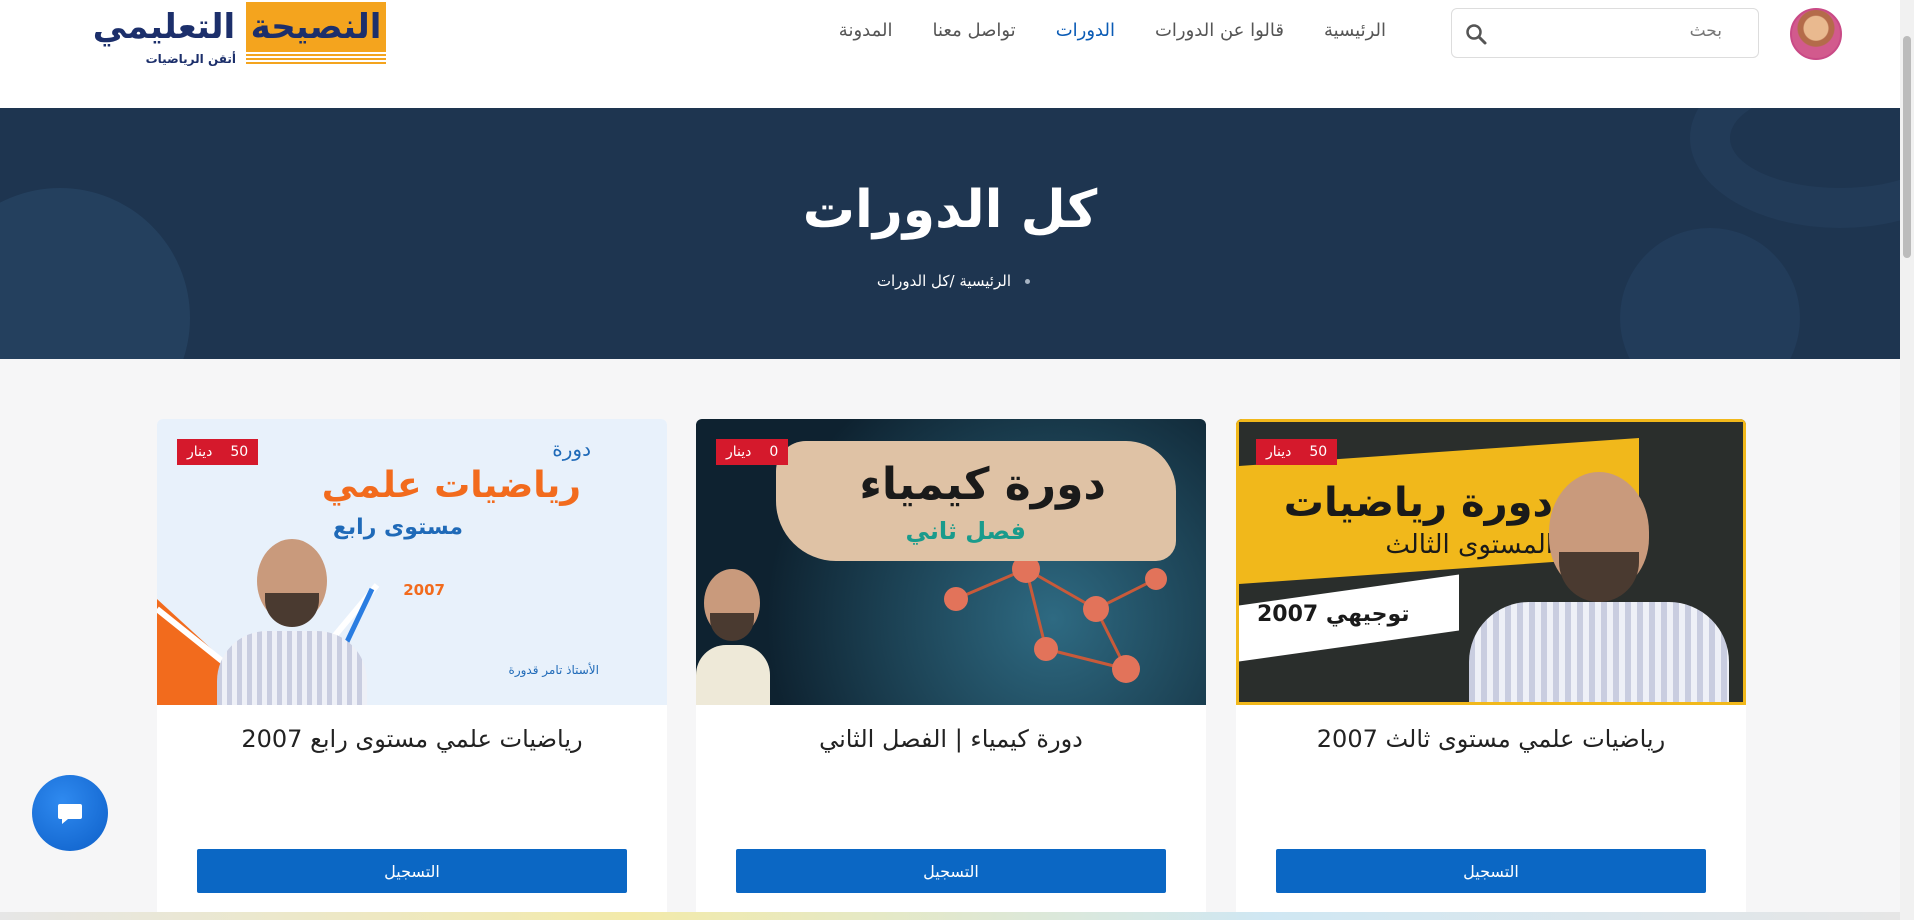  What do you see at coordinates (397, 527) in the screenshot?
I see `thumb-subheading: مستوى رابع` at bounding box center [397, 527].